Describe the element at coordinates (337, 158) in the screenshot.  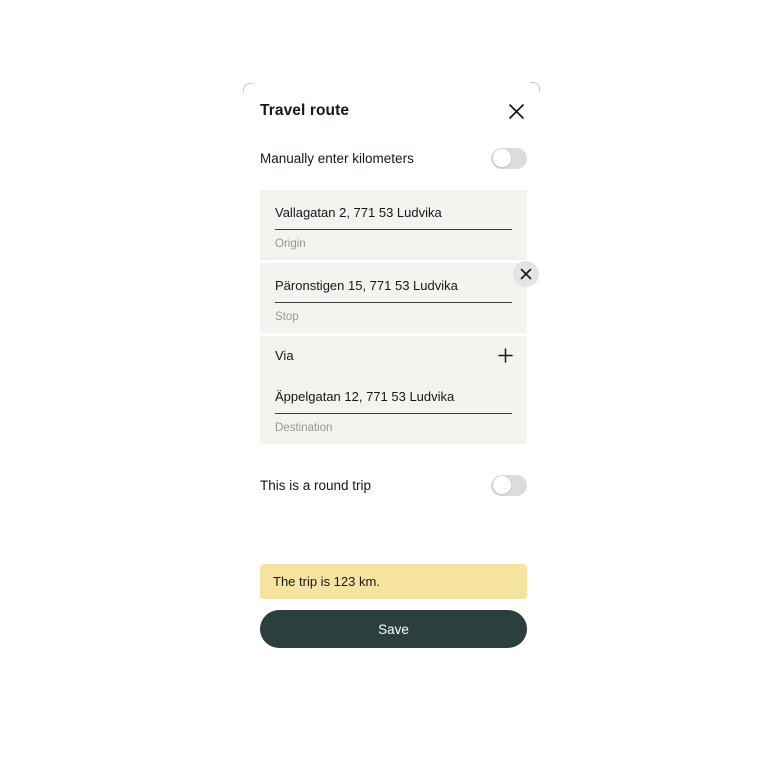
I see `manual-kilometers-label: Manually enter kilometers` at that location.